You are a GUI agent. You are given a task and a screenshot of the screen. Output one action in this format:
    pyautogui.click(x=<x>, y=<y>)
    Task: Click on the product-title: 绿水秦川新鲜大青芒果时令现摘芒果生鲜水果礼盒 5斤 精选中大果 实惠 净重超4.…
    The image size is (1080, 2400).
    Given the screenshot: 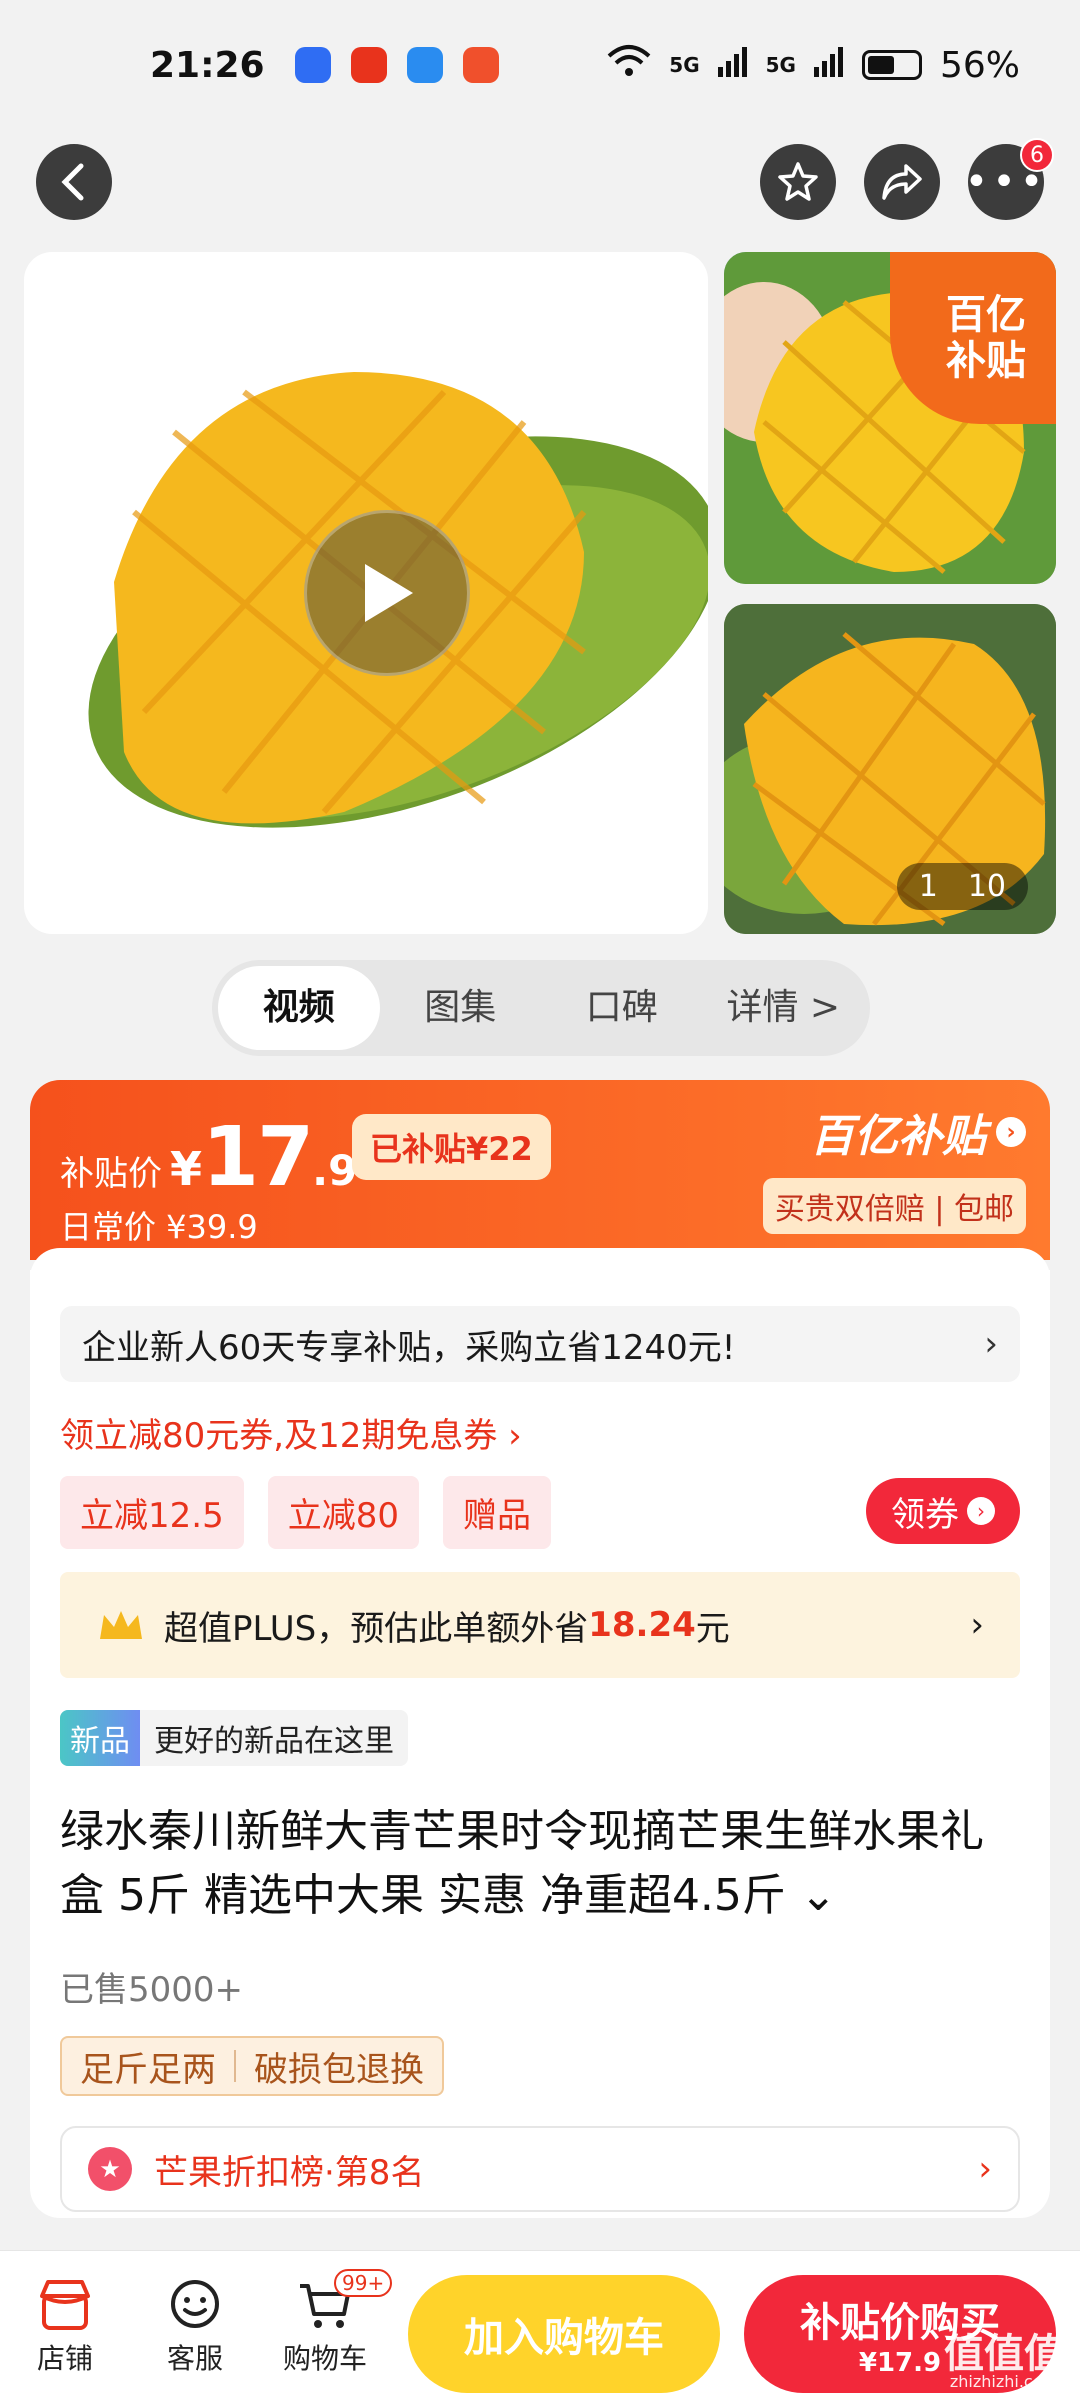 What is the action you would take?
    pyautogui.click(x=540, y=1864)
    